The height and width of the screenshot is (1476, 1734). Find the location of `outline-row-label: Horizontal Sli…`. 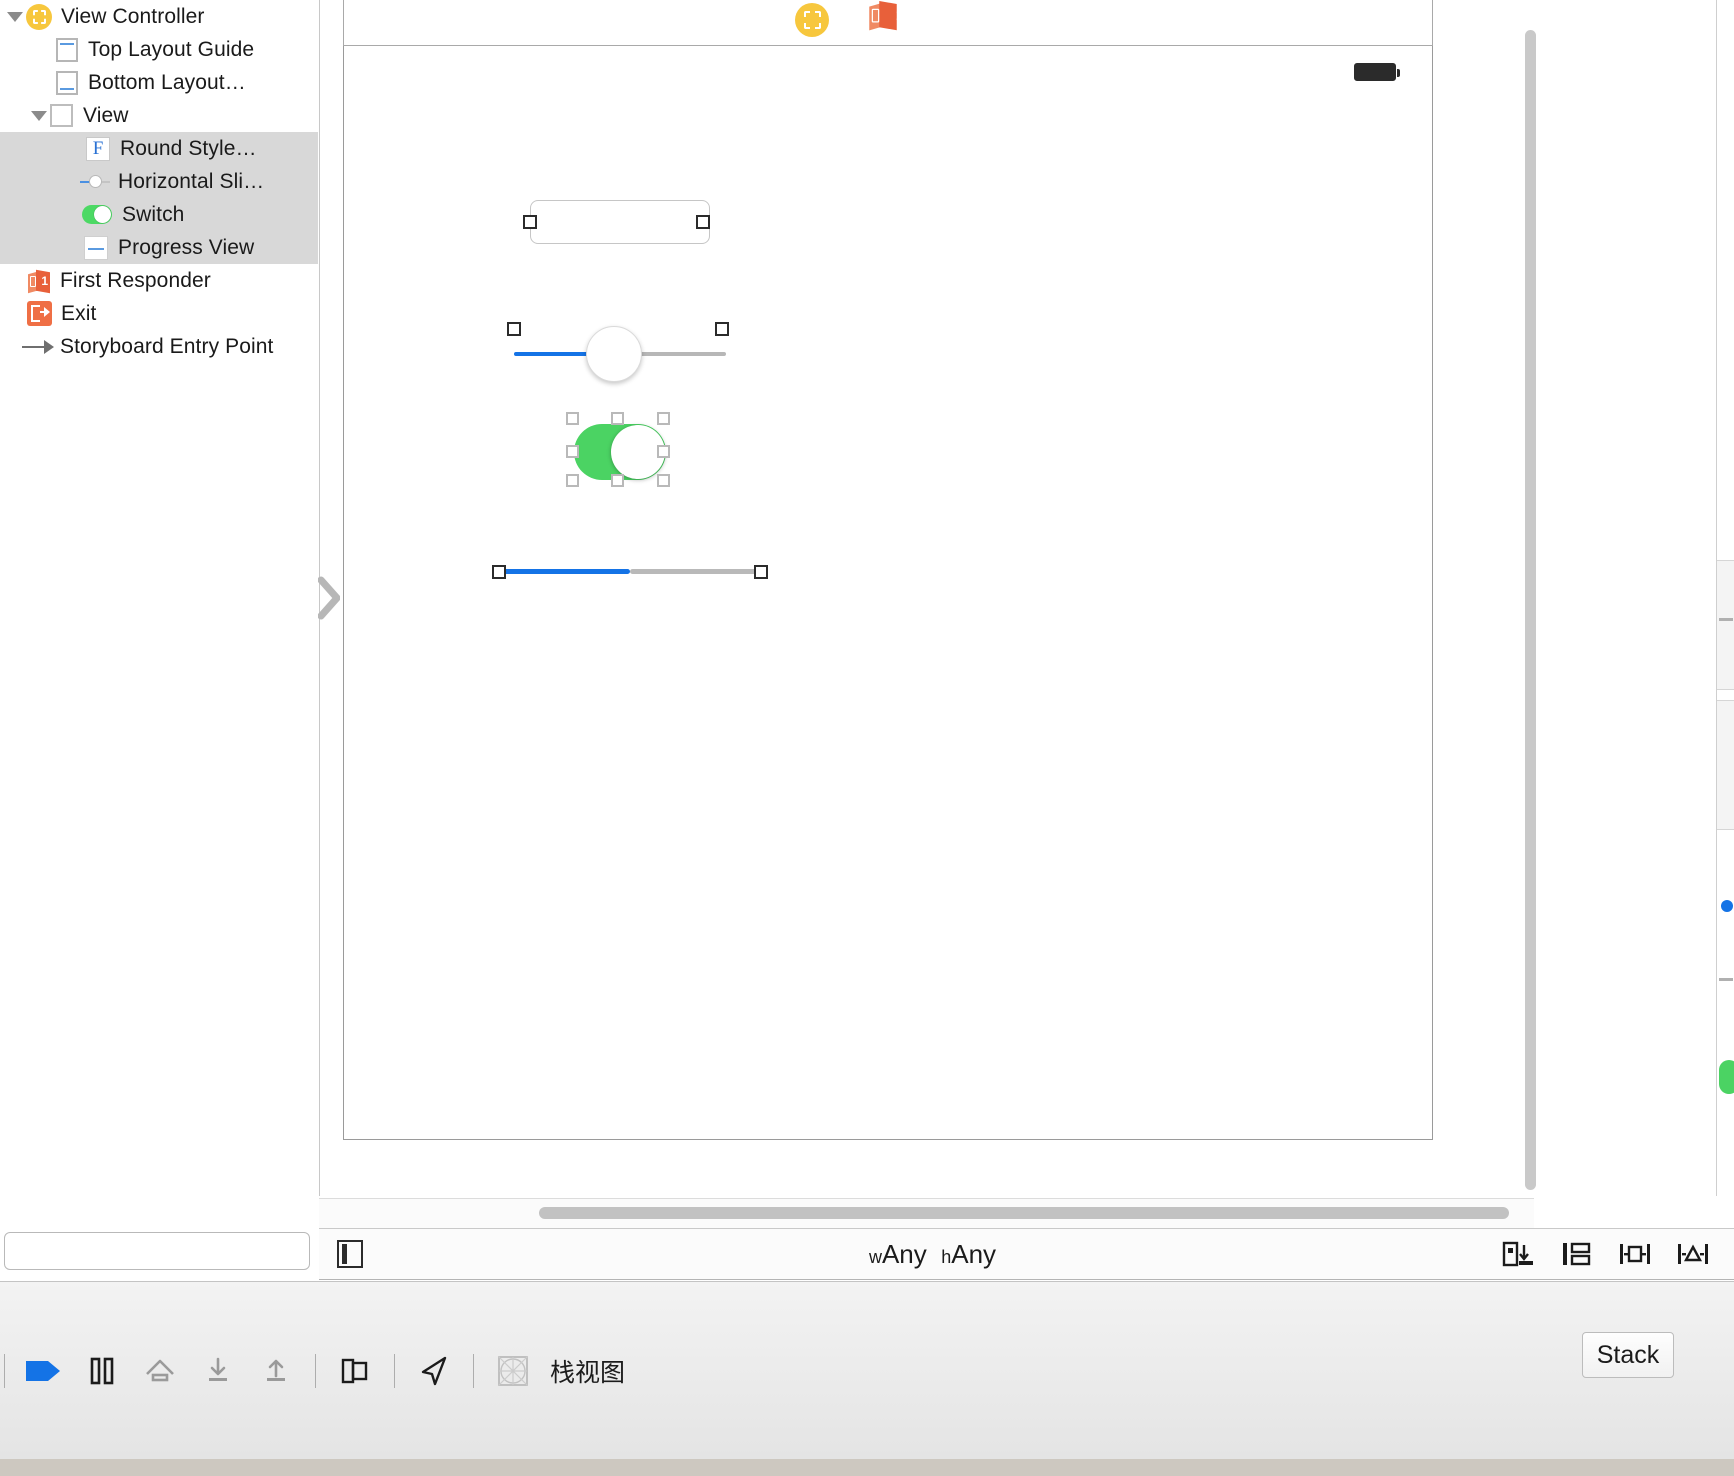

outline-row-label: Horizontal Sli… is located at coordinates (191, 181).